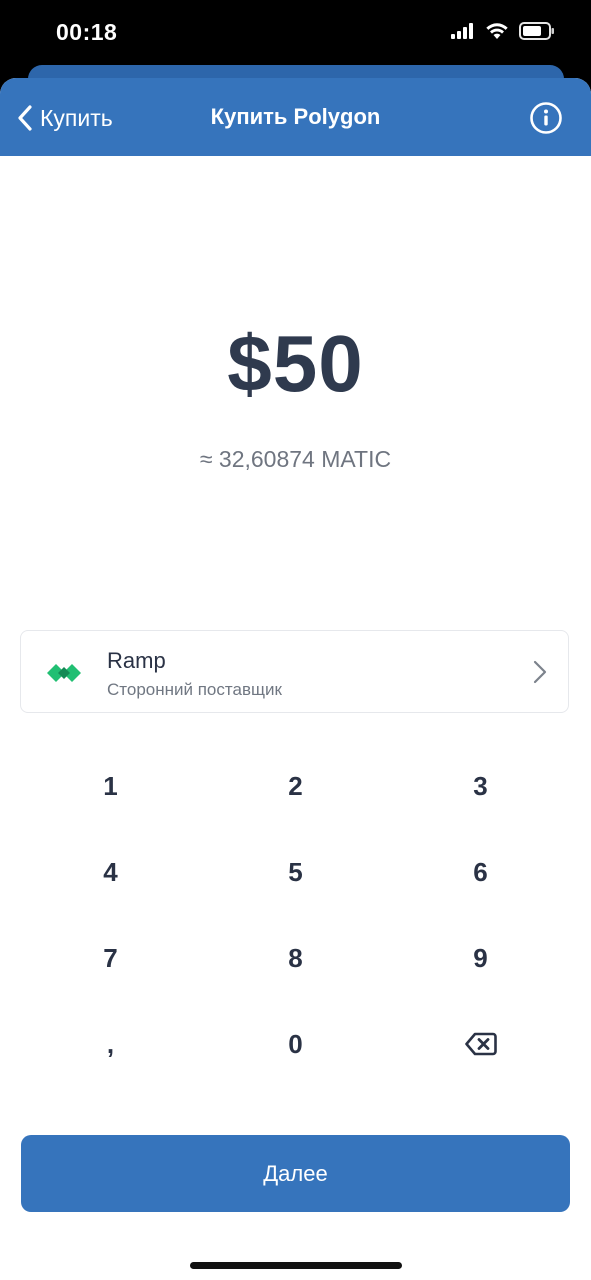  Describe the element at coordinates (295, 786) in the screenshot. I see `key-2: 2` at that location.